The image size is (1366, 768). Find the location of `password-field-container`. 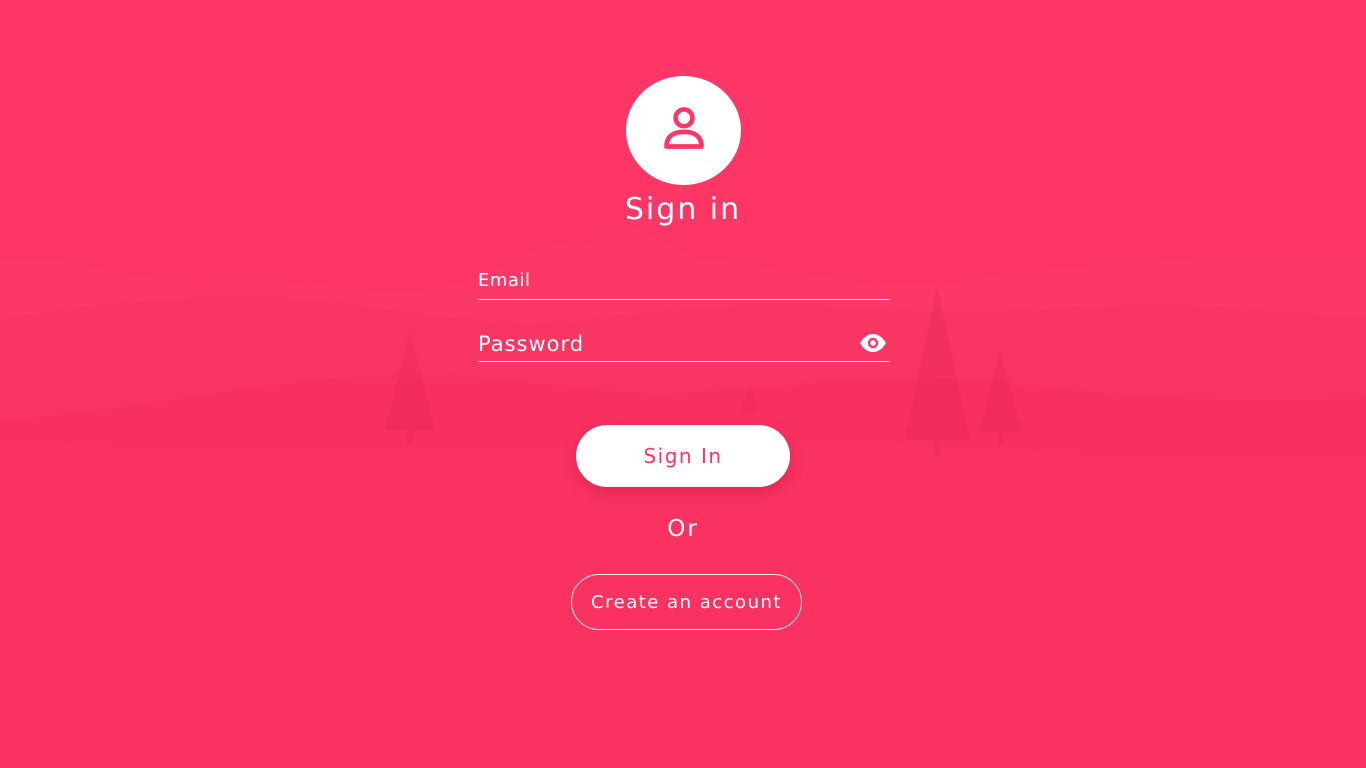

password-field-container is located at coordinates (684, 343).